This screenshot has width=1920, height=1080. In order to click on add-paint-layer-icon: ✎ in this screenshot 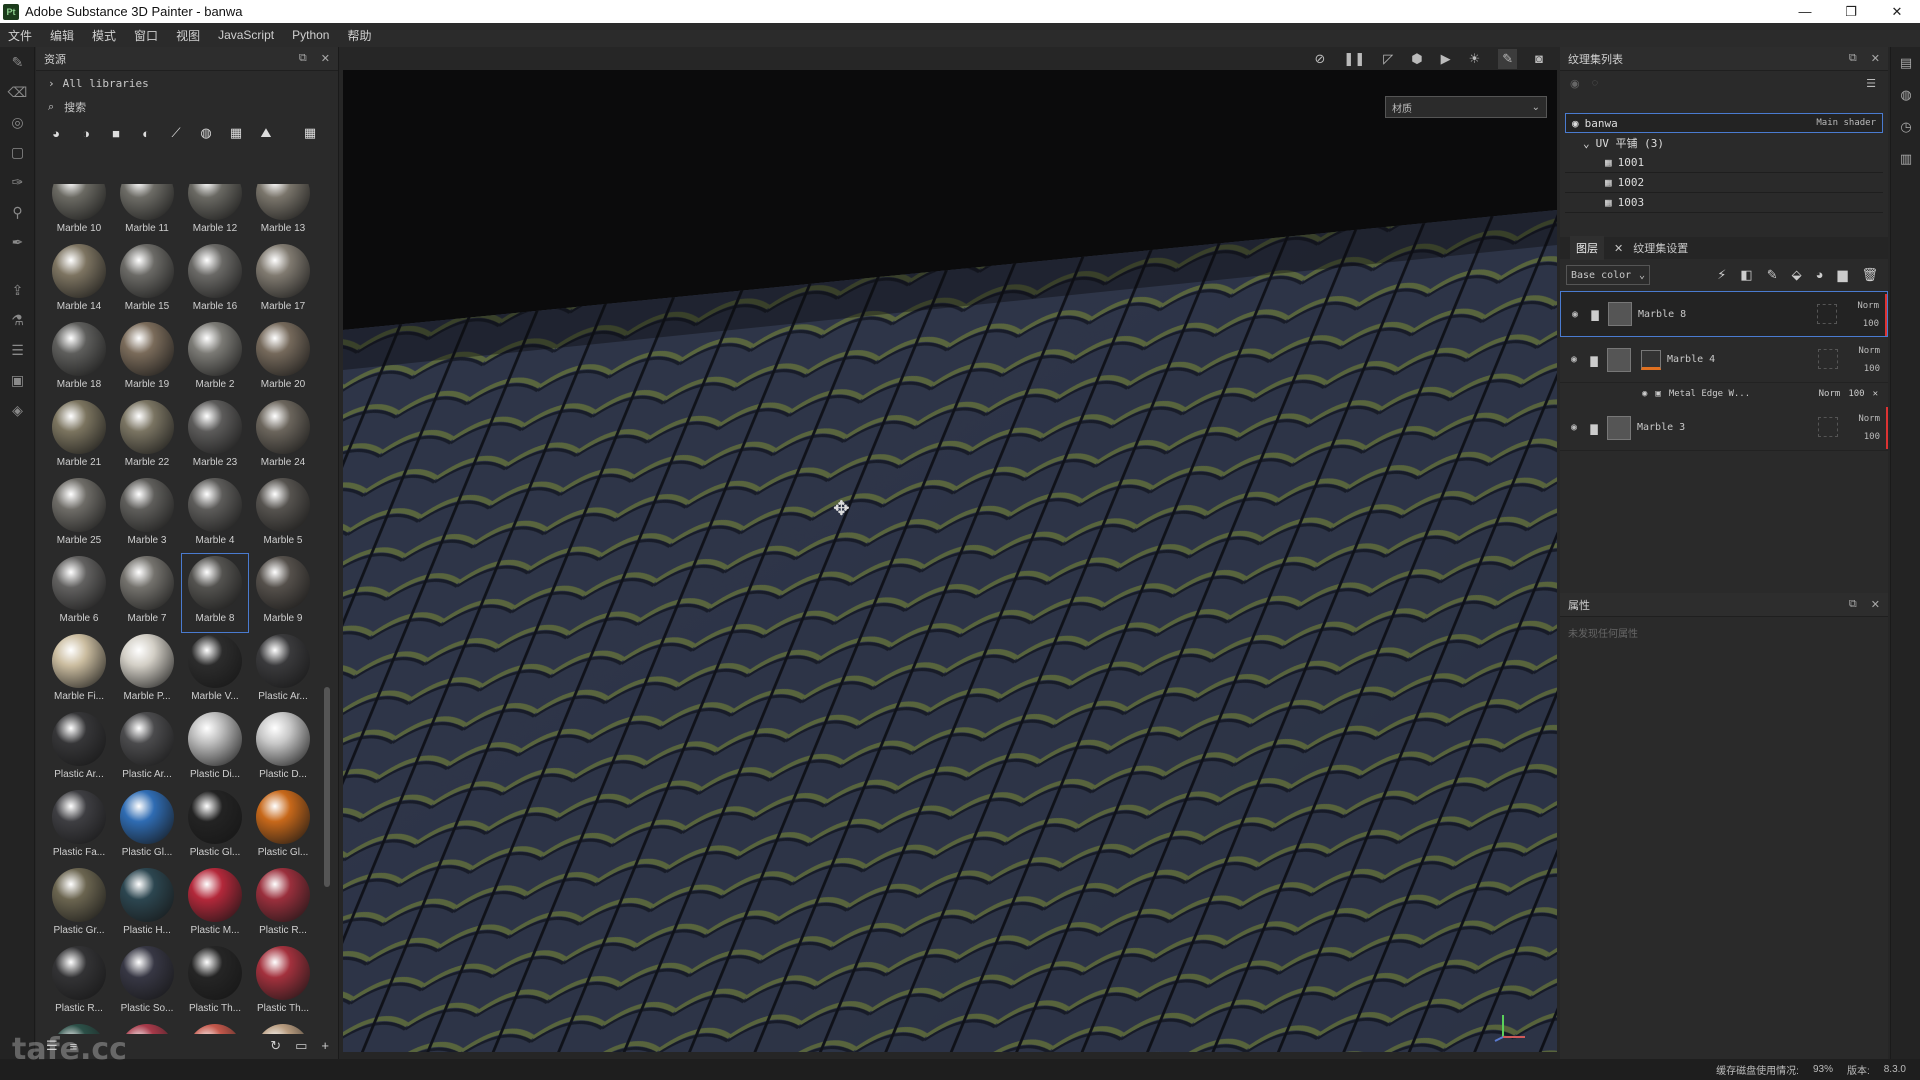, I will do `click(1772, 275)`.